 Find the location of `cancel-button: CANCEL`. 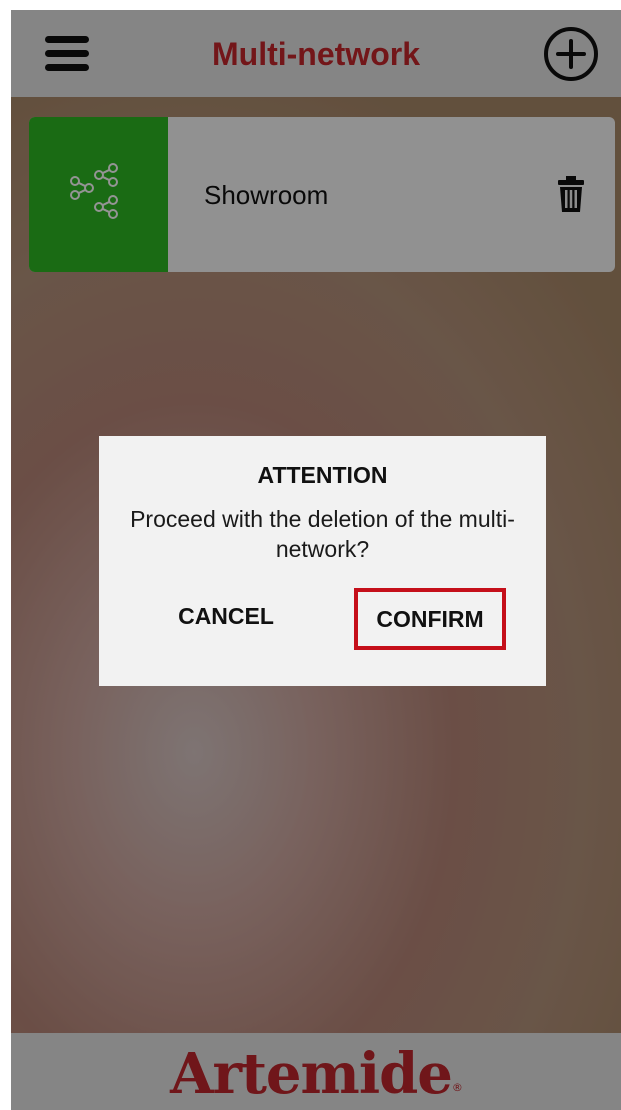

cancel-button: CANCEL is located at coordinates (226, 616).